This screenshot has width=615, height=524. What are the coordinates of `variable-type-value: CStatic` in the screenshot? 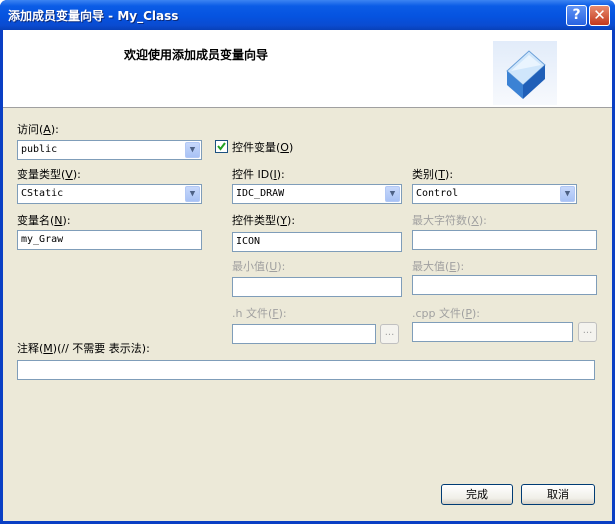 It's located at (42, 193).